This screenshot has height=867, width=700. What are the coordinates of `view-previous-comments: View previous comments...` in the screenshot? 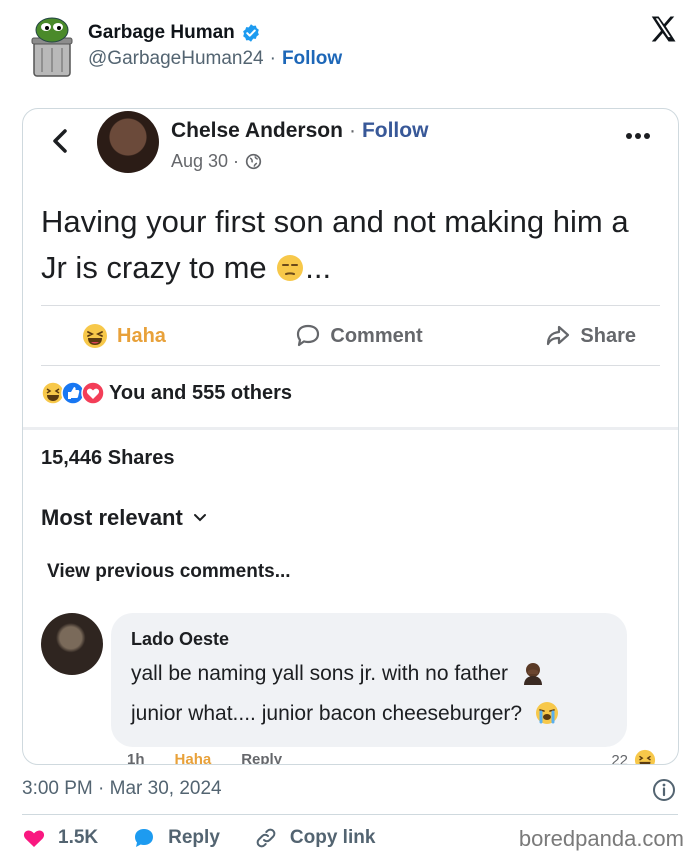 It's located at (169, 571).